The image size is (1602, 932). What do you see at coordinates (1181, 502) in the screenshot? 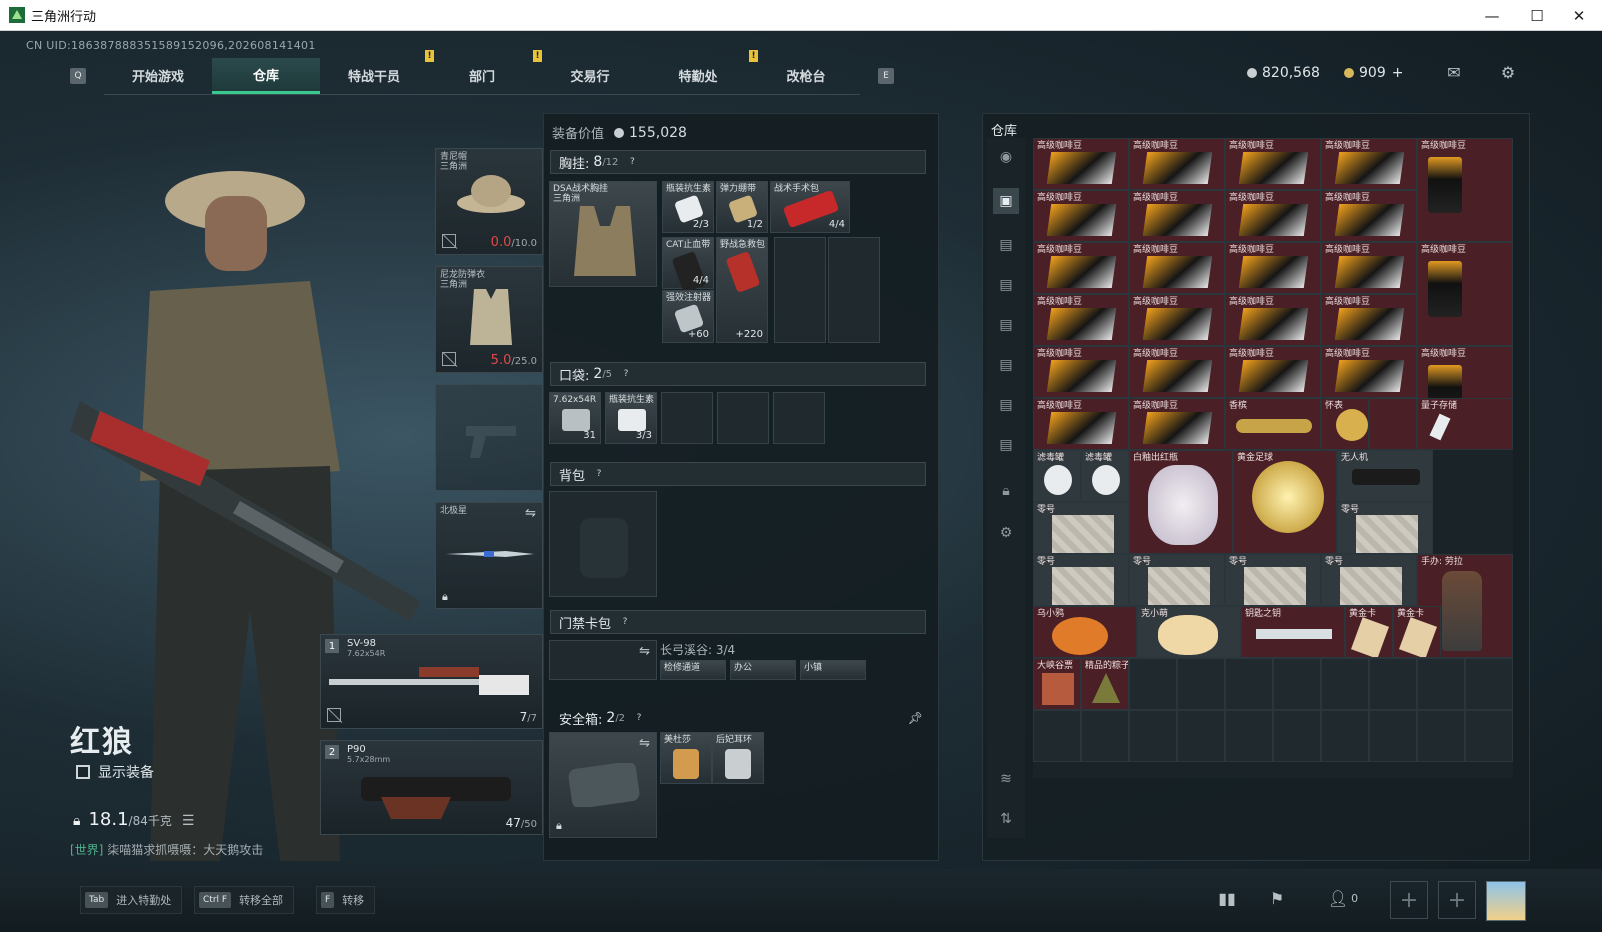
I see `stash-item: 白釉出红瓶` at bounding box center [1181, 502].